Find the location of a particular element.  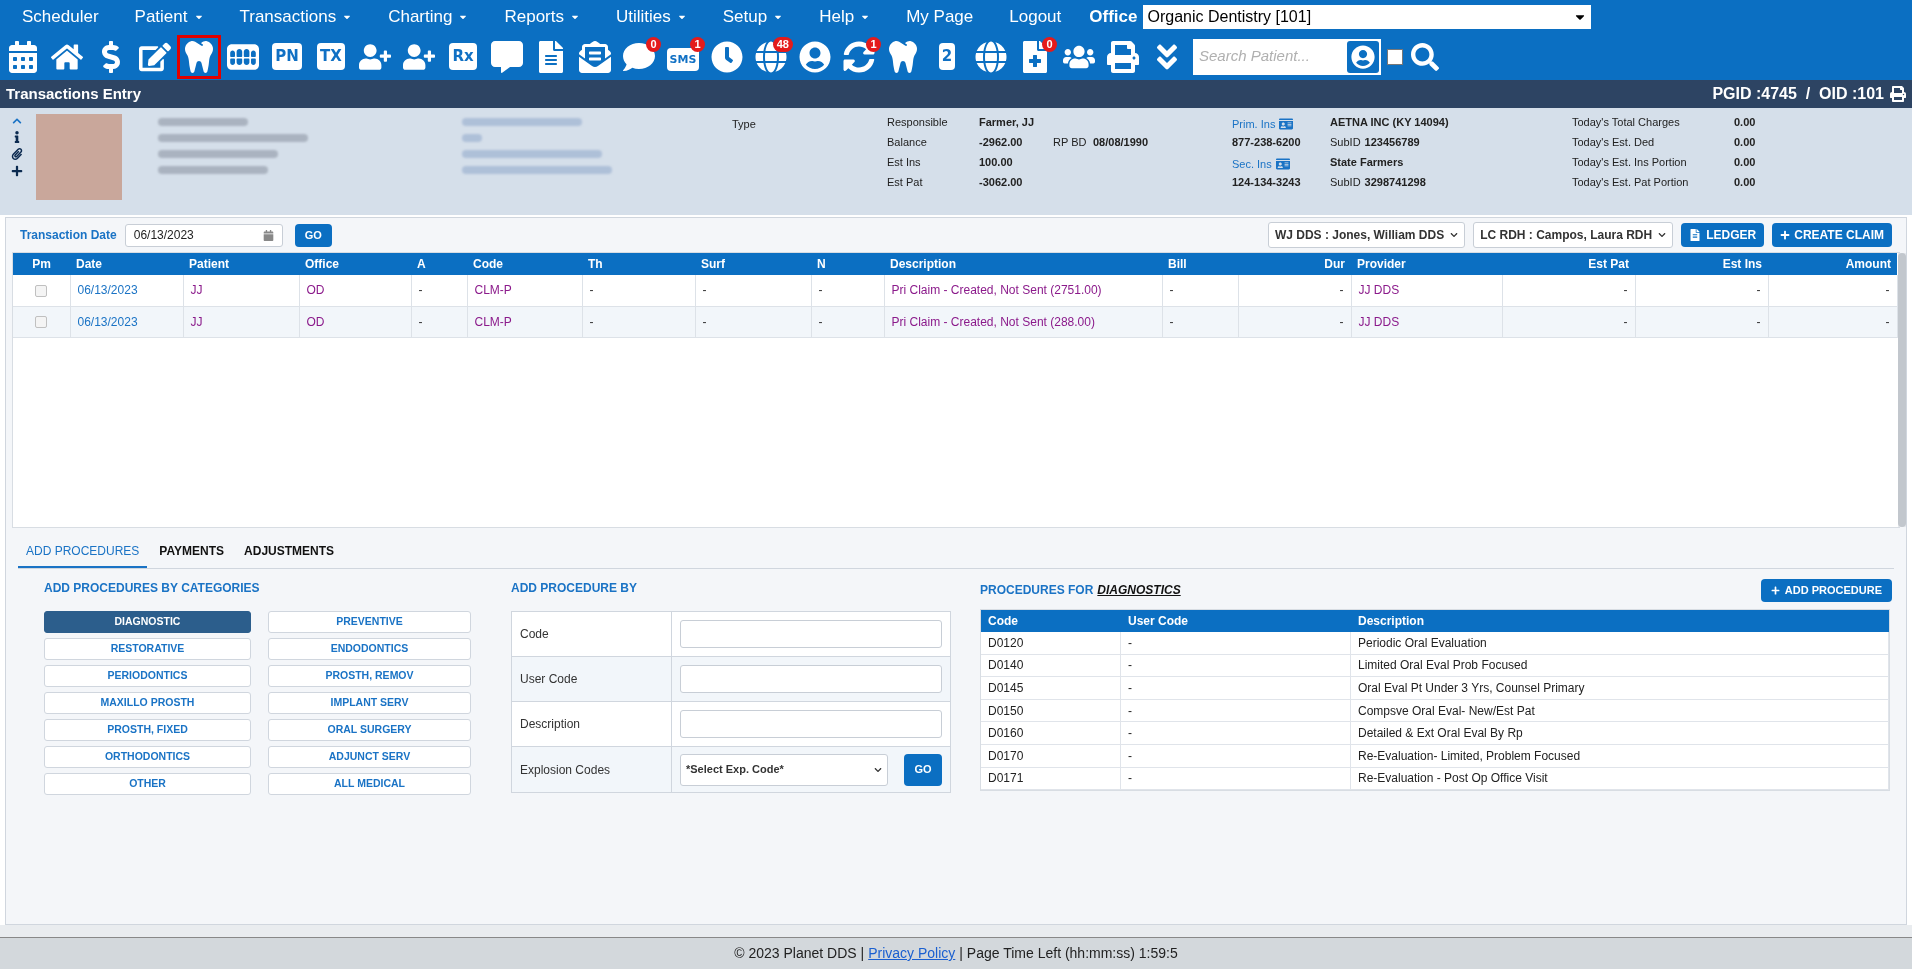

redacted-text-block is located at coordinates (472, 138).